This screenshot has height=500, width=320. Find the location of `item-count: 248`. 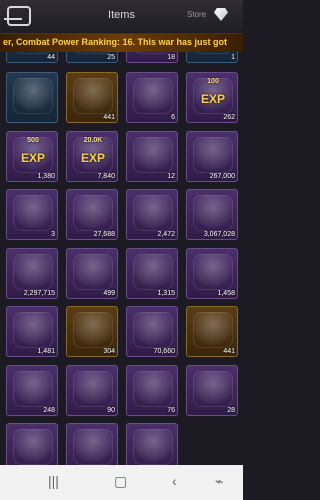

item-count: 248 is located at coordinates (49, 410).